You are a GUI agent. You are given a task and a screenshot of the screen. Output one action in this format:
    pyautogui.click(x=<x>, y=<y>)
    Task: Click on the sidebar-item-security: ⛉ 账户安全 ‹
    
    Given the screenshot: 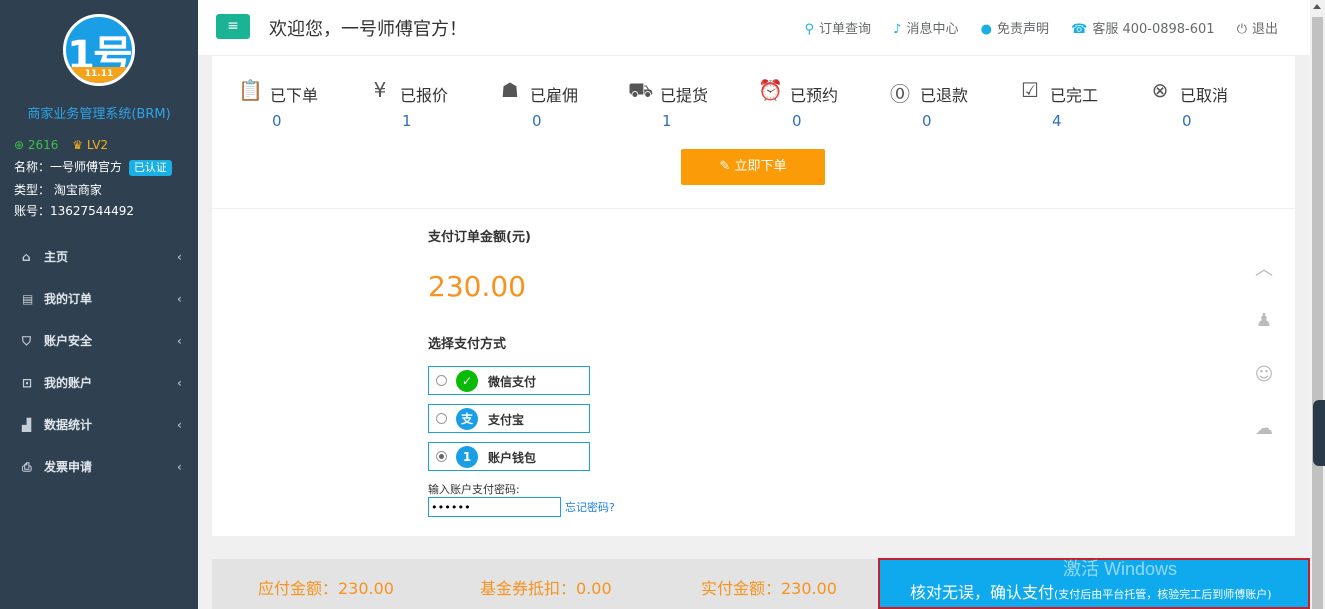 What is the action you would take?
    pyautogui.click(x=99, y=341)
    